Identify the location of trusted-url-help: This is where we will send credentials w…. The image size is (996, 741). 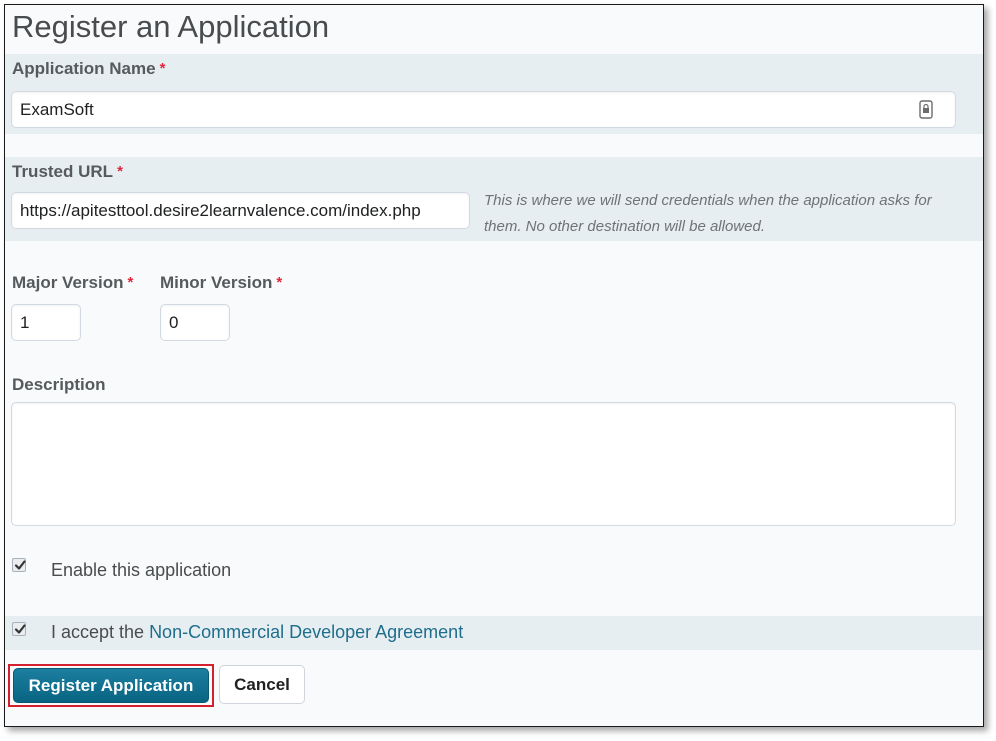
(708, 214).